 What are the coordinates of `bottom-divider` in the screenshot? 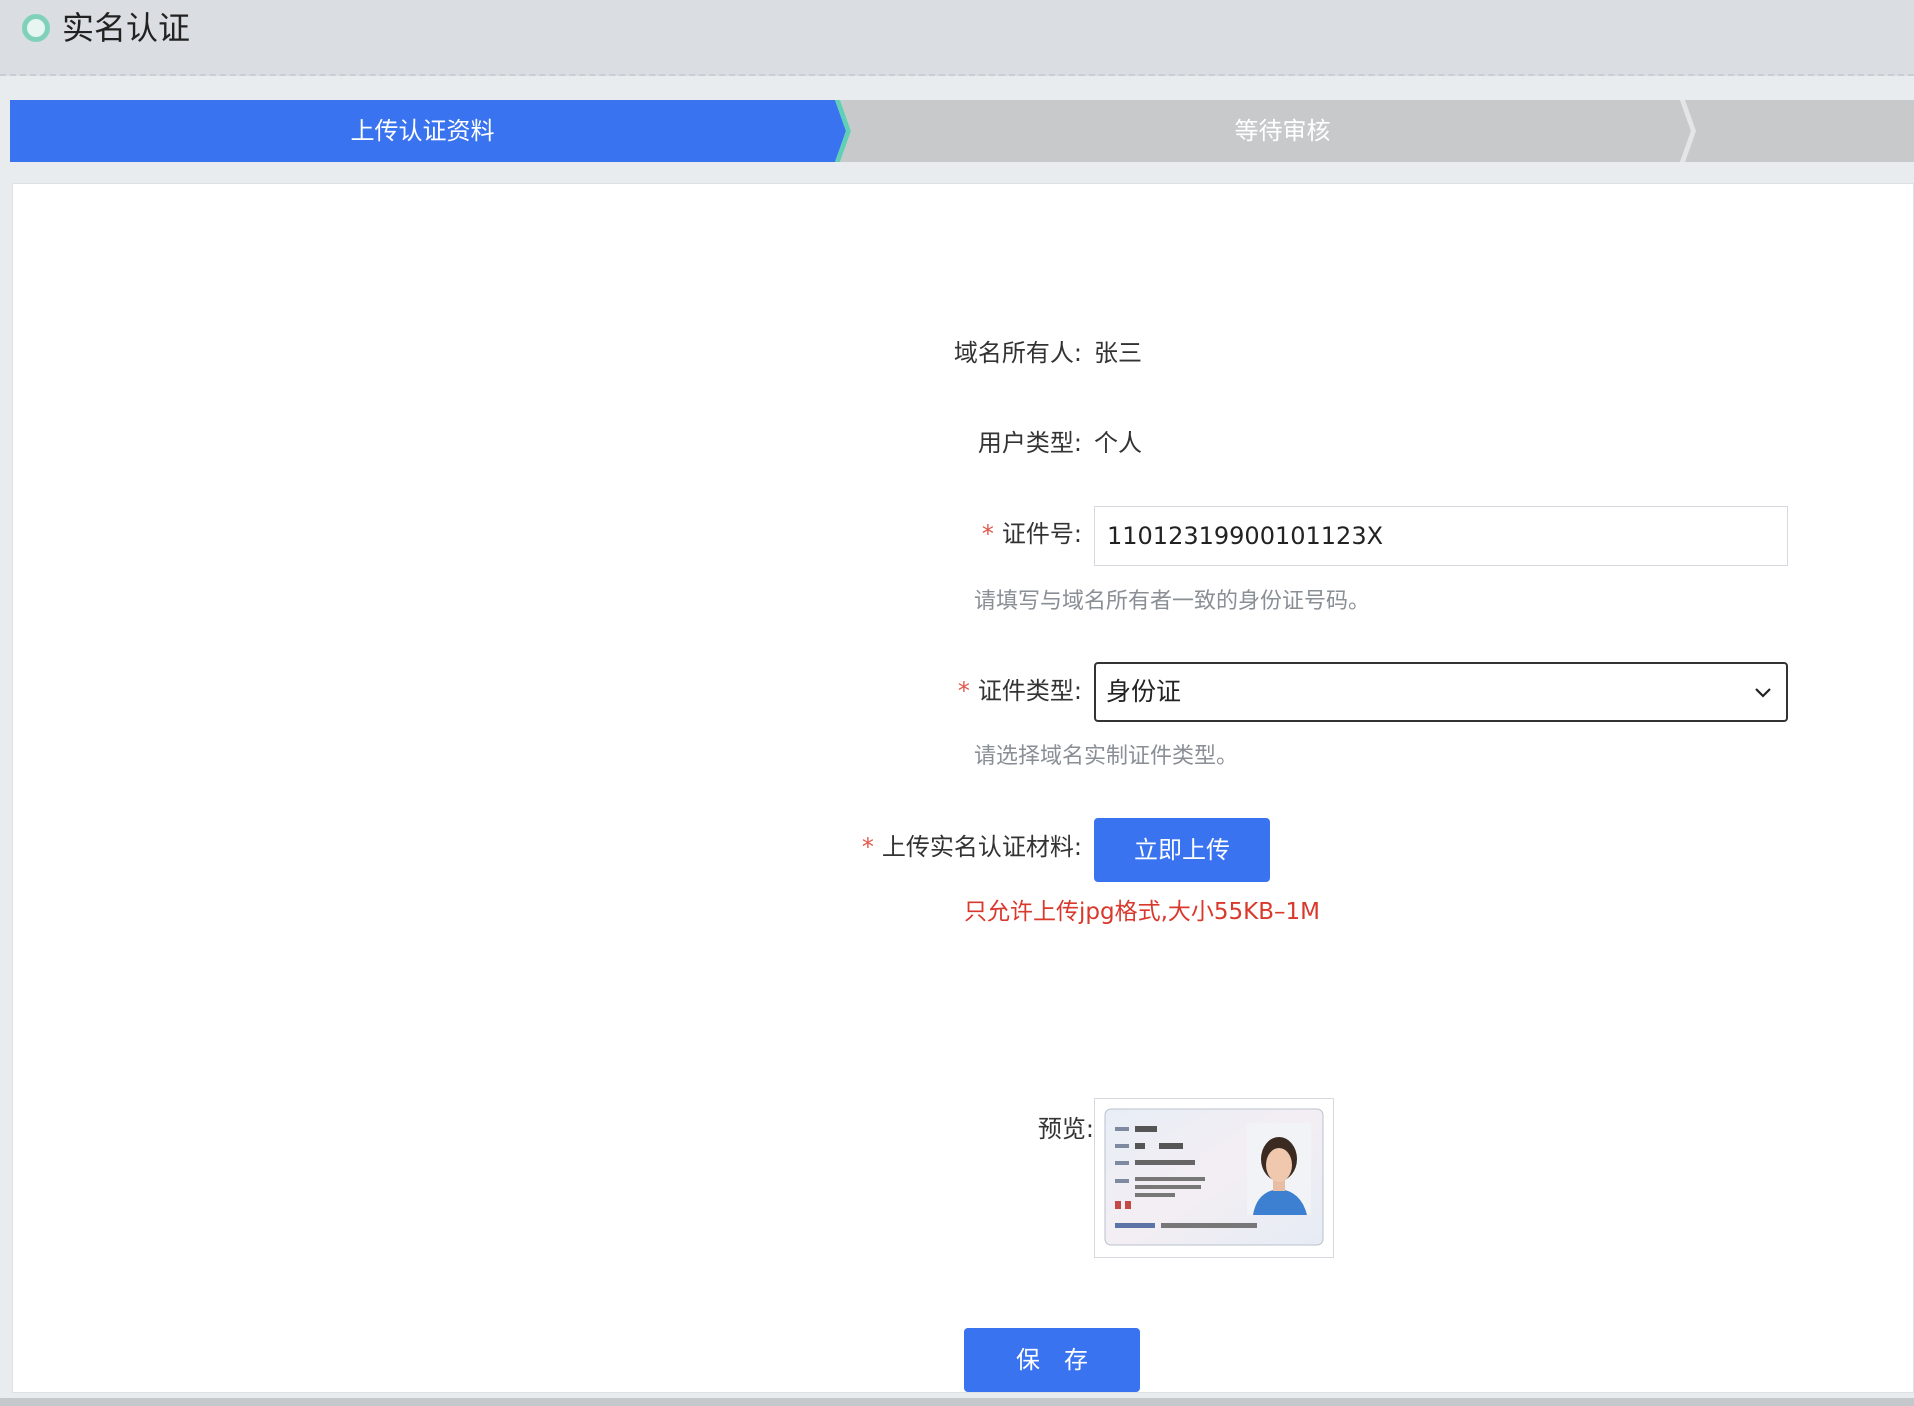 It's located at (957, 1402).